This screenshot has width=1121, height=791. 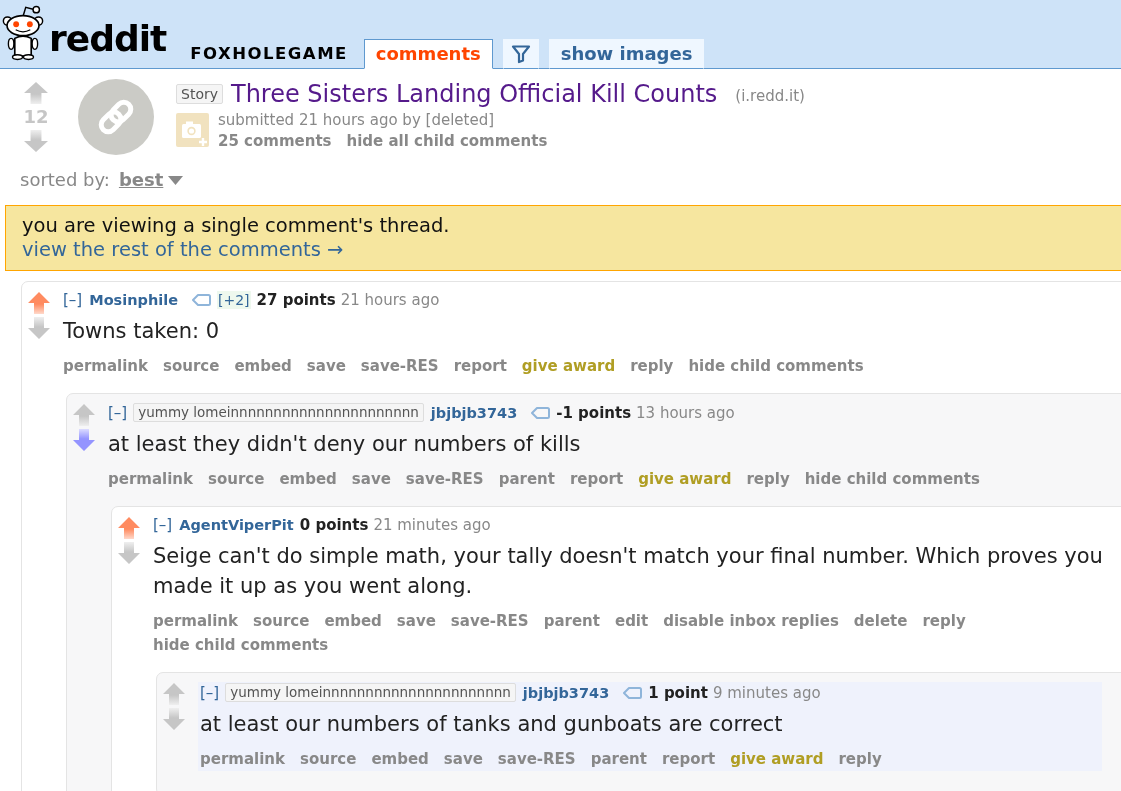 What do you see at coordinates (192, 130) in the screenshot?
I see `camera-icon` at bounding box center [192, 130].